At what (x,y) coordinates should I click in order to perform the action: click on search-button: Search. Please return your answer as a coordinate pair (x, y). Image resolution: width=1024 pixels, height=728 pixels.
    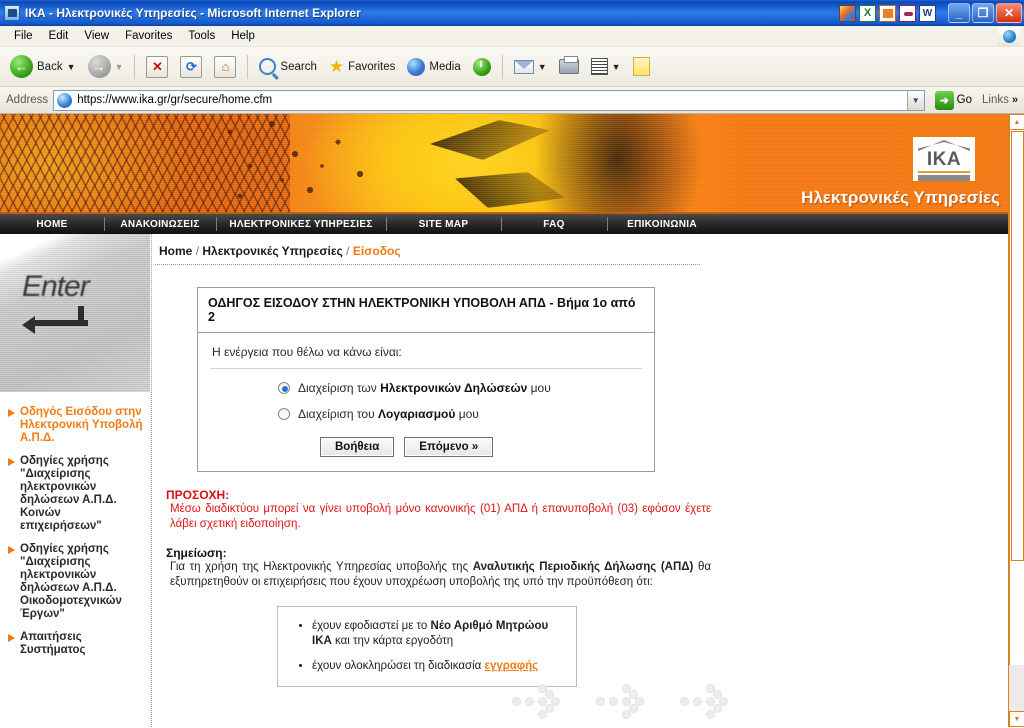
    Looking at the image, I should click on (287, 66).